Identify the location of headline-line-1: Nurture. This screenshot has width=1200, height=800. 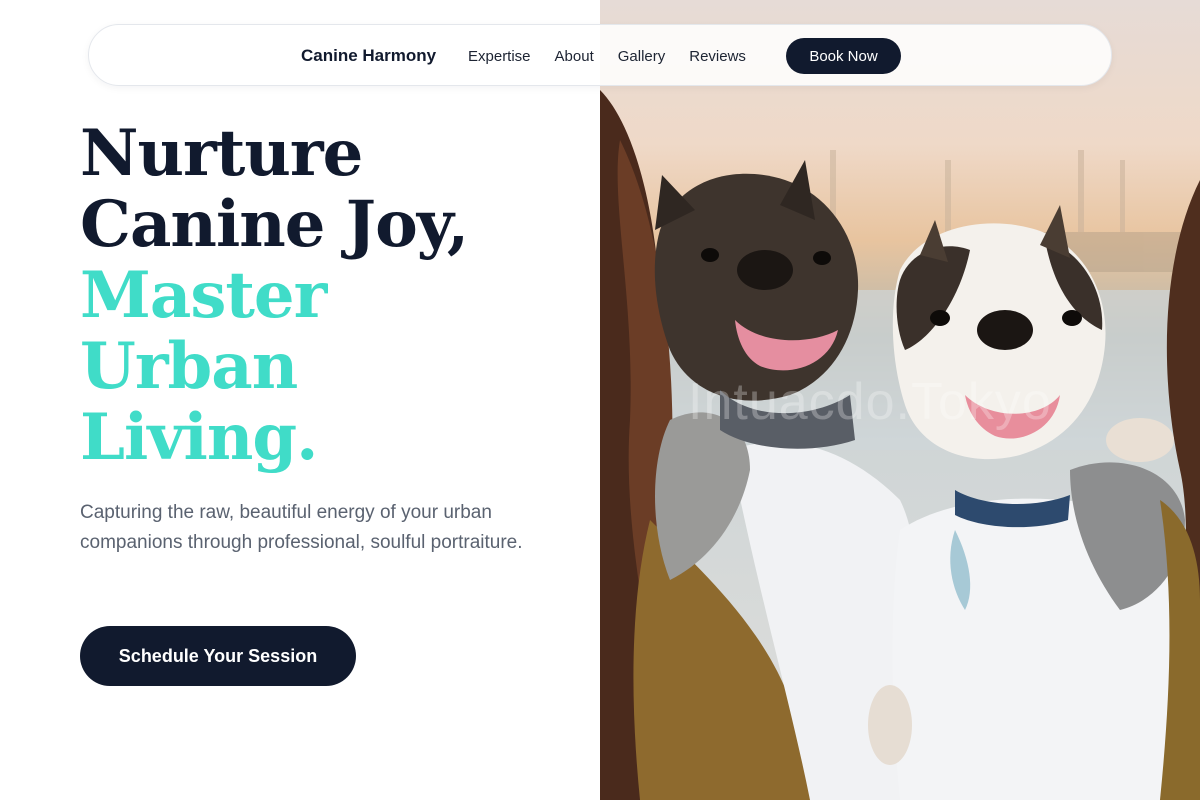
(221, 153).